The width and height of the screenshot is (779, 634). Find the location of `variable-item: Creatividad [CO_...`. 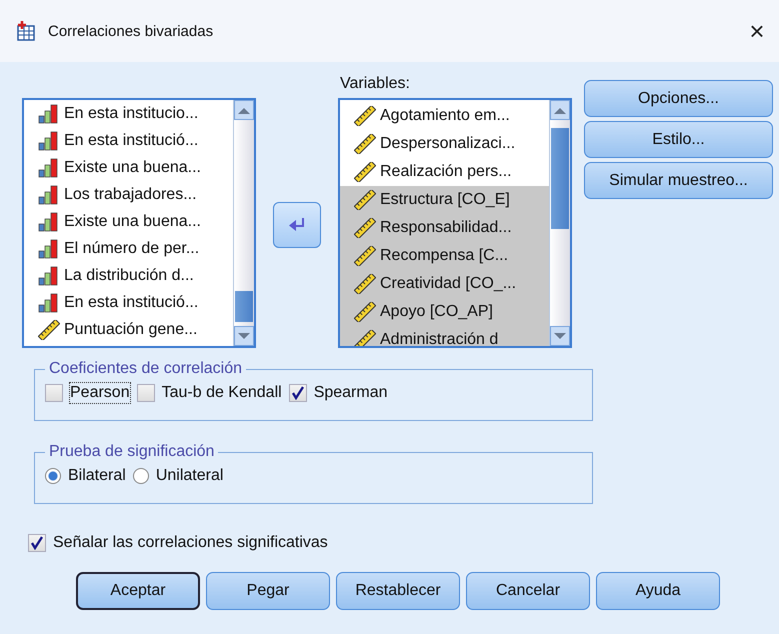

variable-item: Creatividad [CO_... is located at coordinates (444, 284).